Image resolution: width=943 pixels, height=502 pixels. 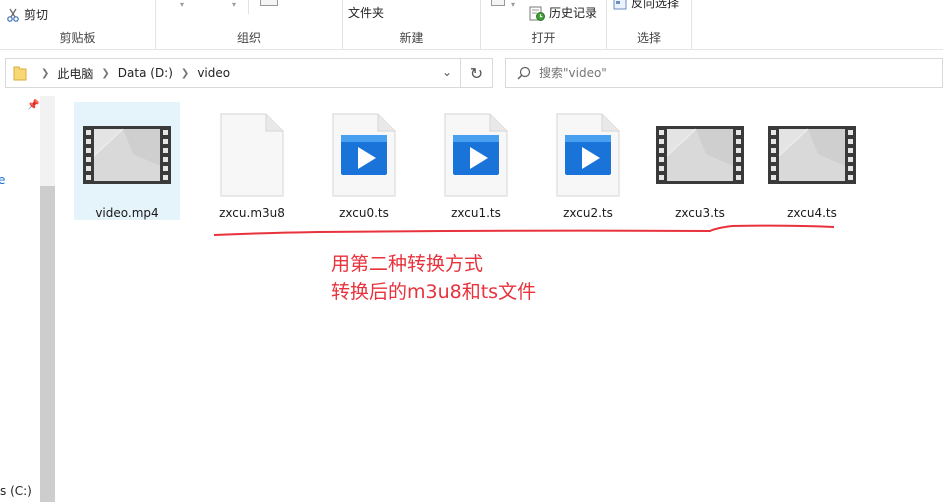 I want to click on search-icon, so click(x=524, y=73).